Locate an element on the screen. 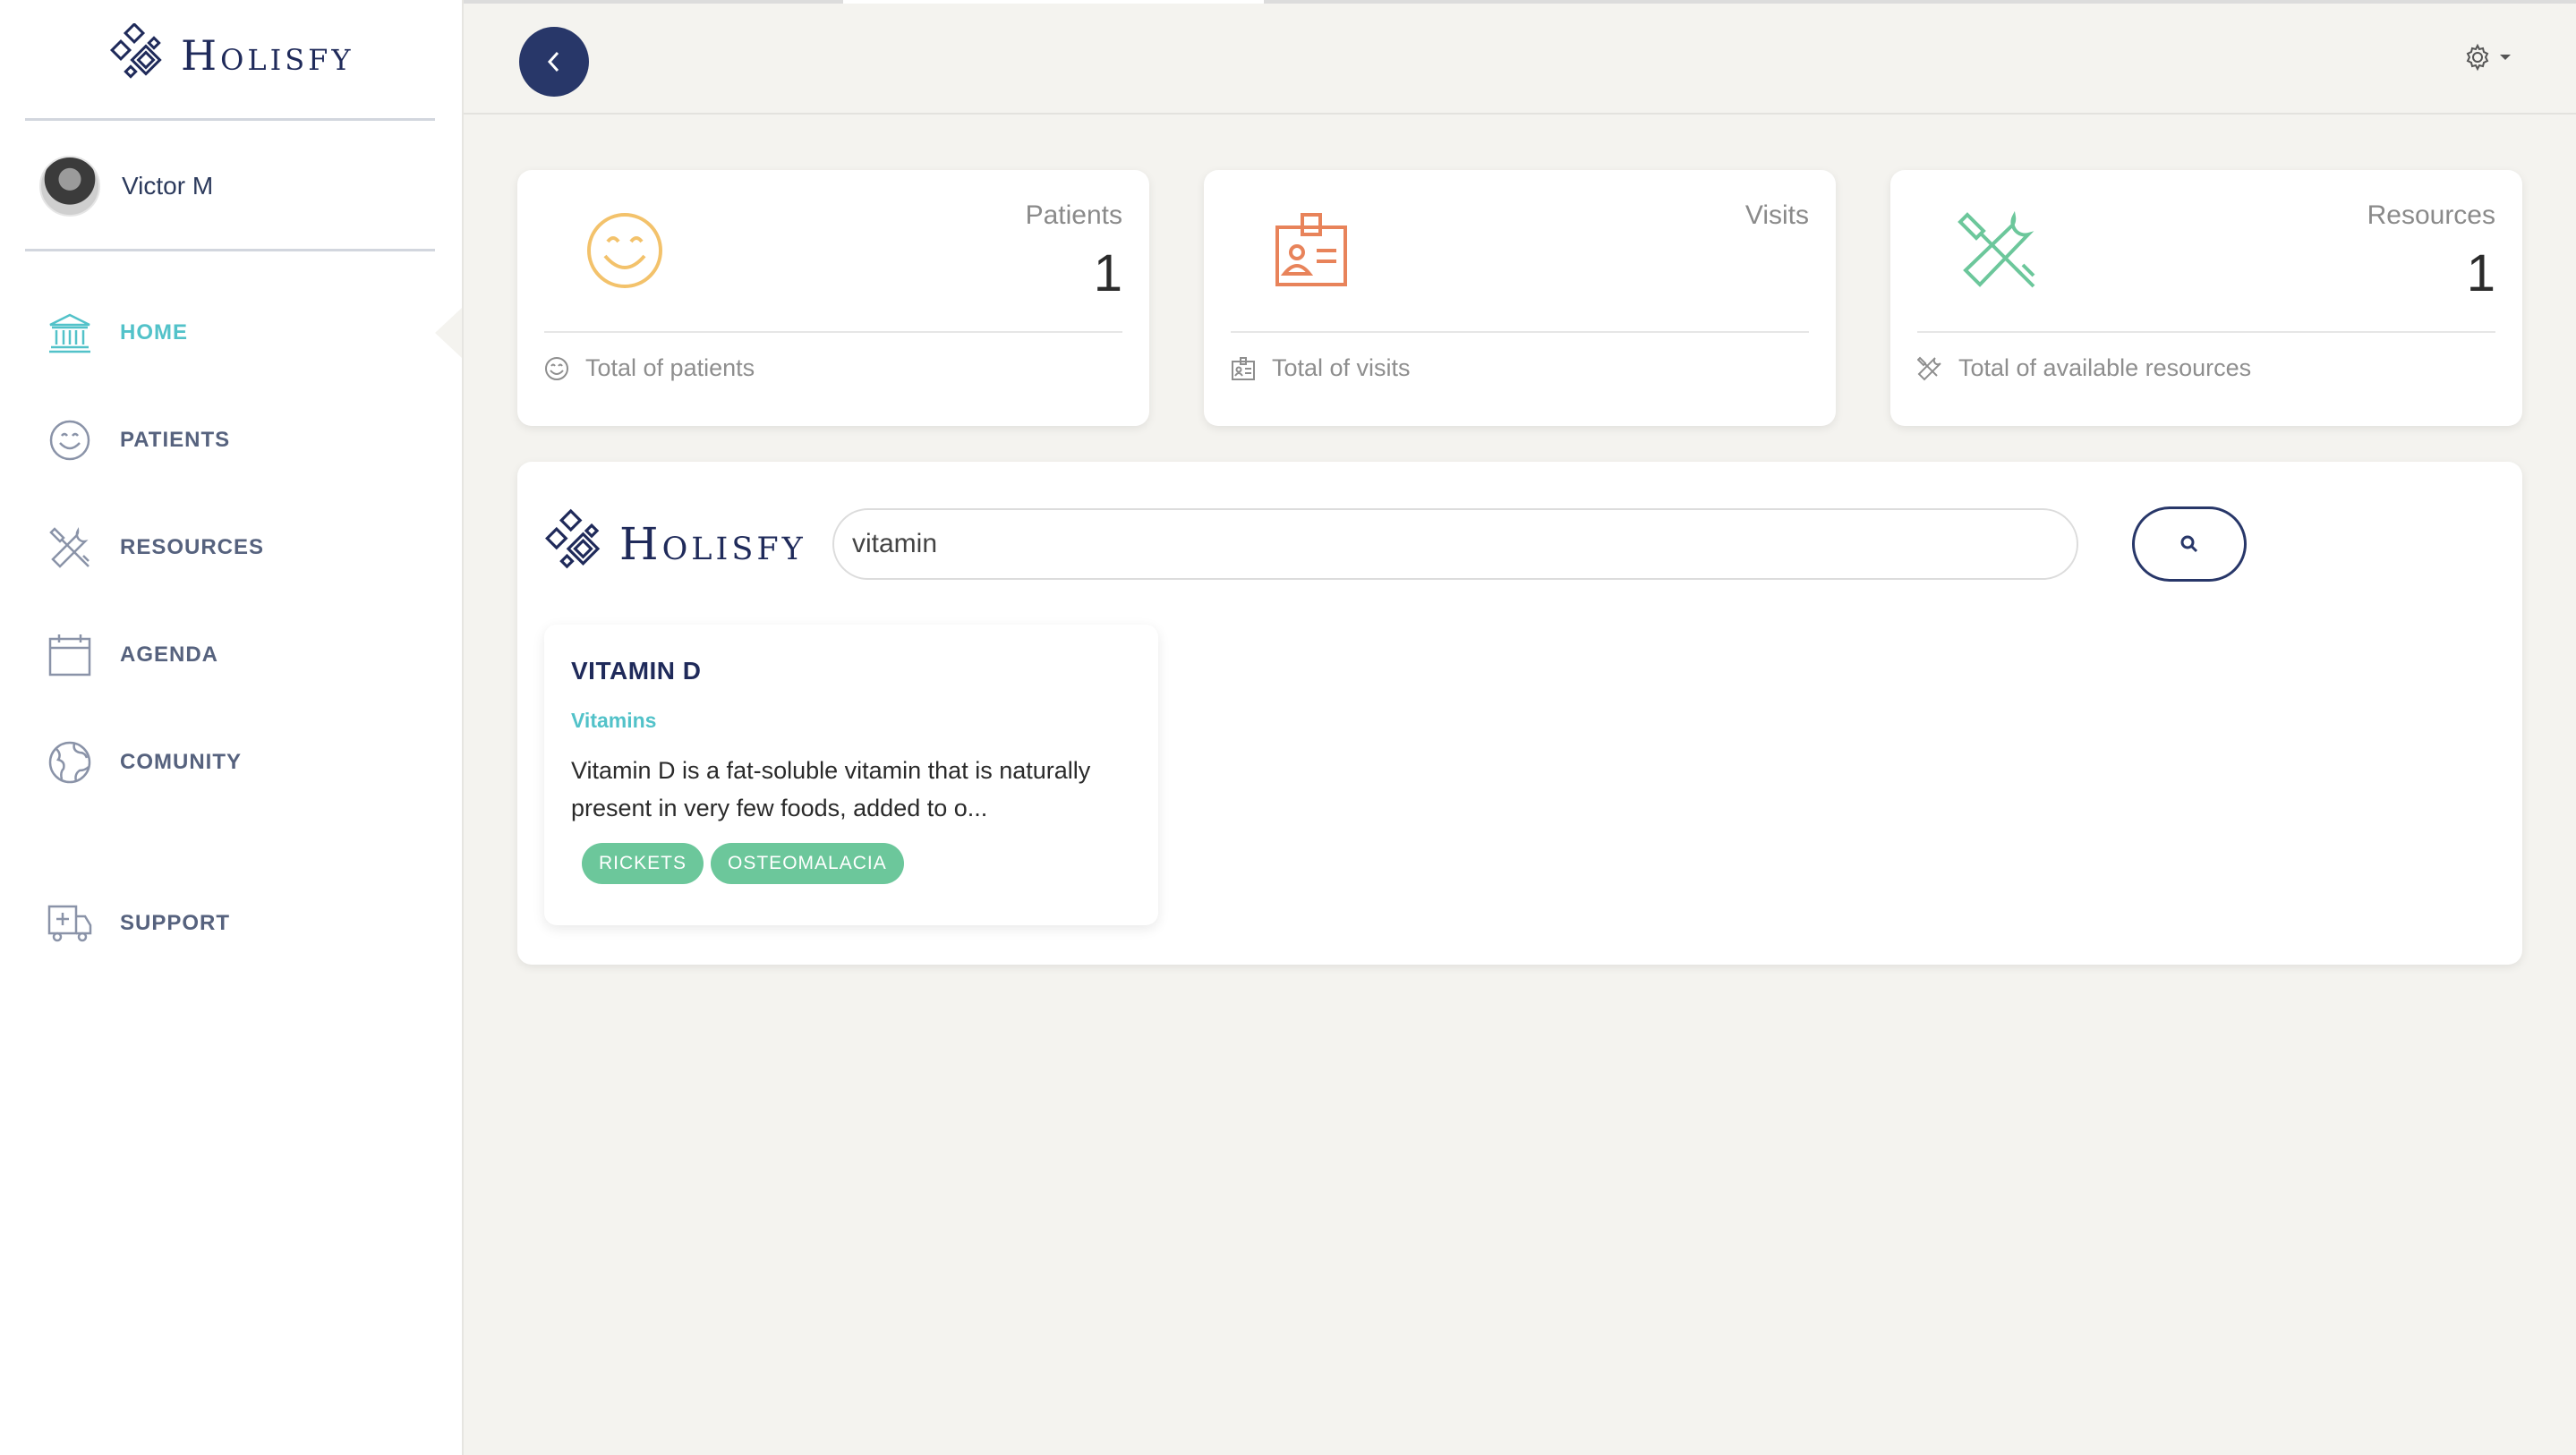  stat-card-visits: Visits Total of visits is located at coordinates (1520, 298).